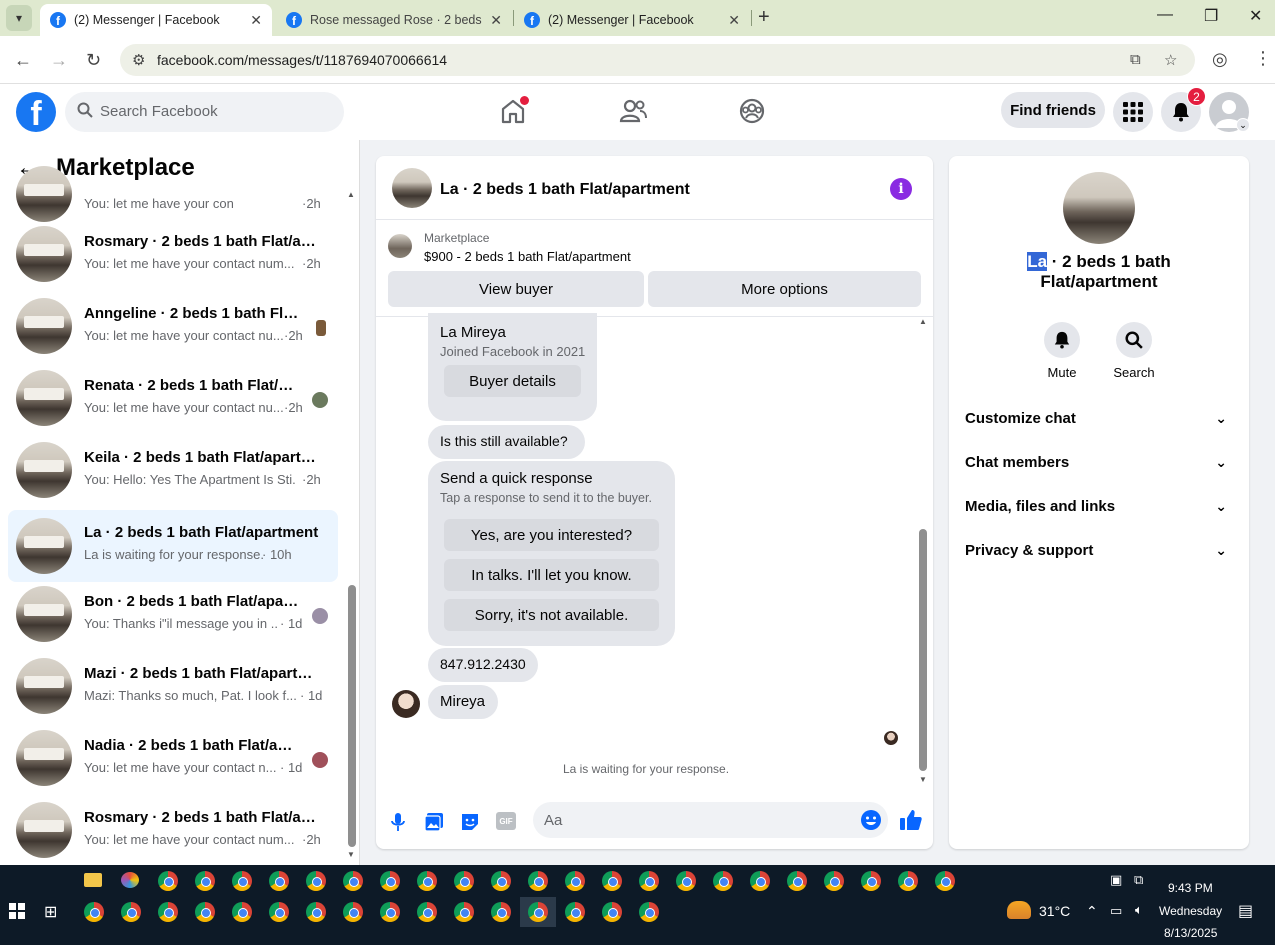 This screenshot has width=1275, height=945. I want to click on network-icon: ▭, so click(1116, 911).